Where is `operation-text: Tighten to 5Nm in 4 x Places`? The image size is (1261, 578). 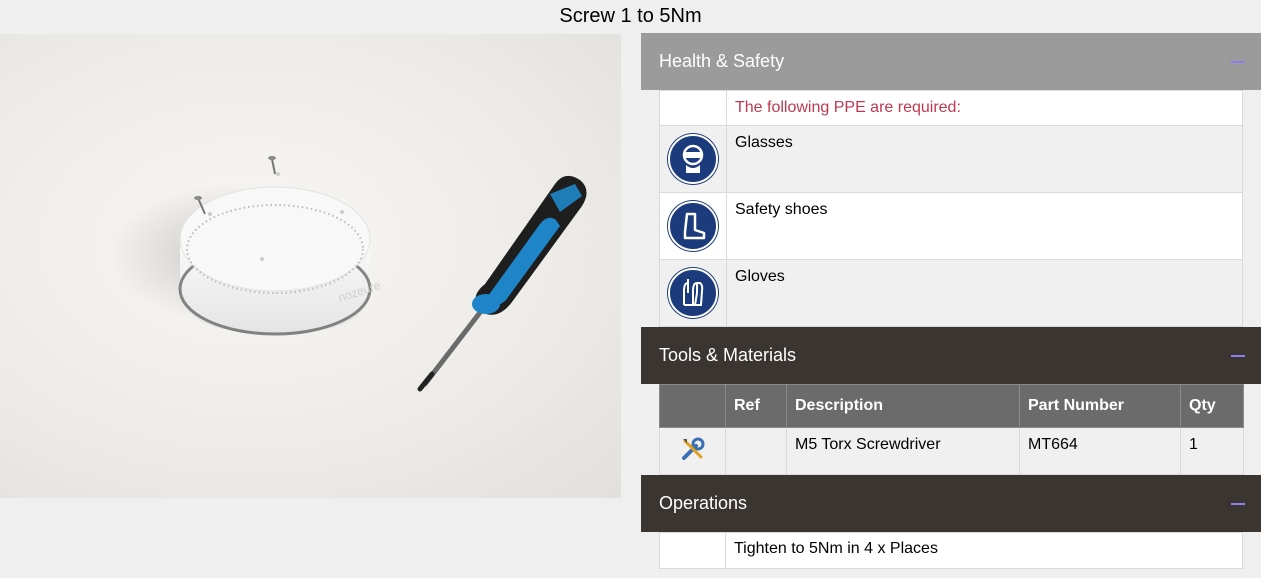 operation-text: Tighten to 5Nm in 4 x Places is located at coordinates (984, 550).